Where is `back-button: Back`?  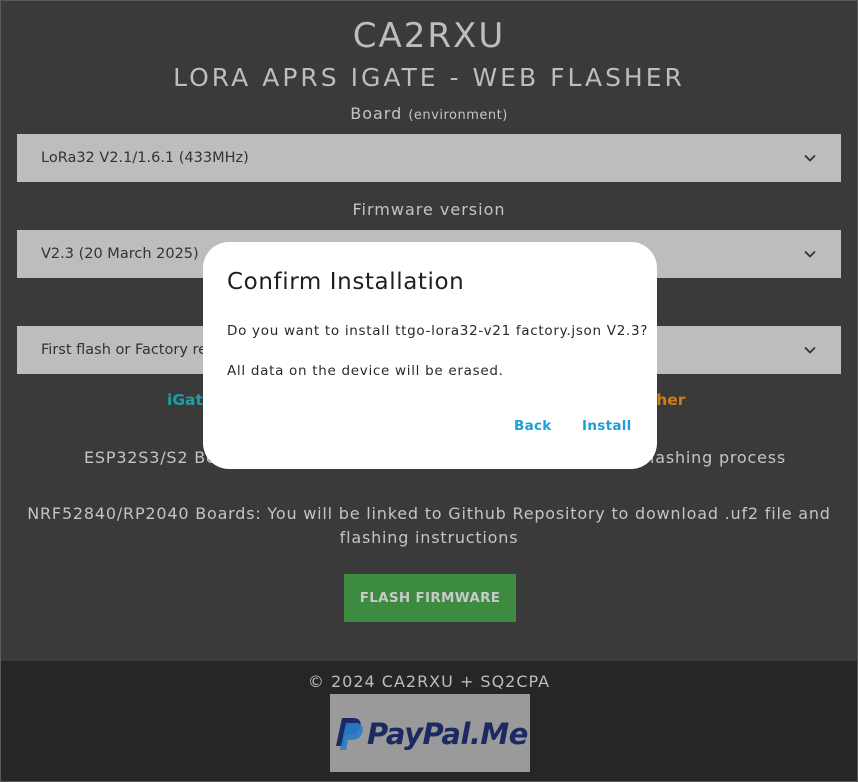
back-button: Back is located at coordinates (533, 426).